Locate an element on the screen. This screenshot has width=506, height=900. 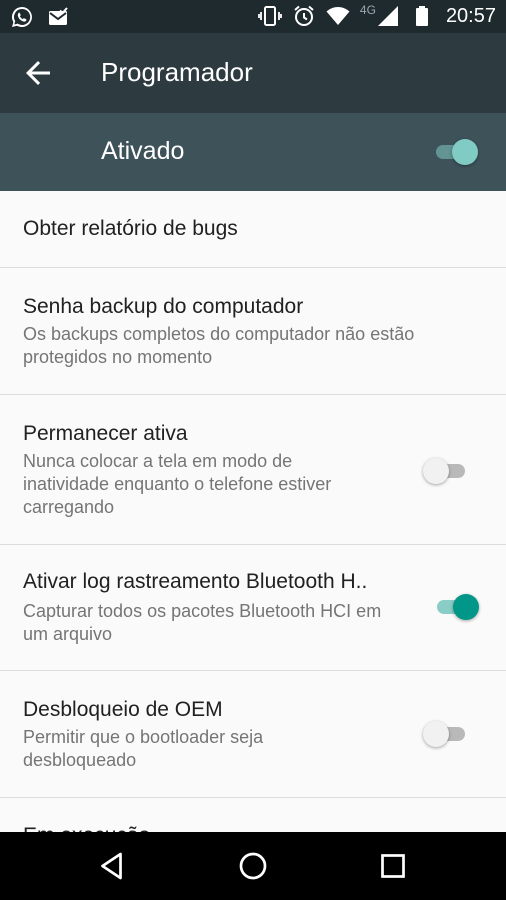
bluetooth-hci-log-toggle is located at coordinates (456, 607).